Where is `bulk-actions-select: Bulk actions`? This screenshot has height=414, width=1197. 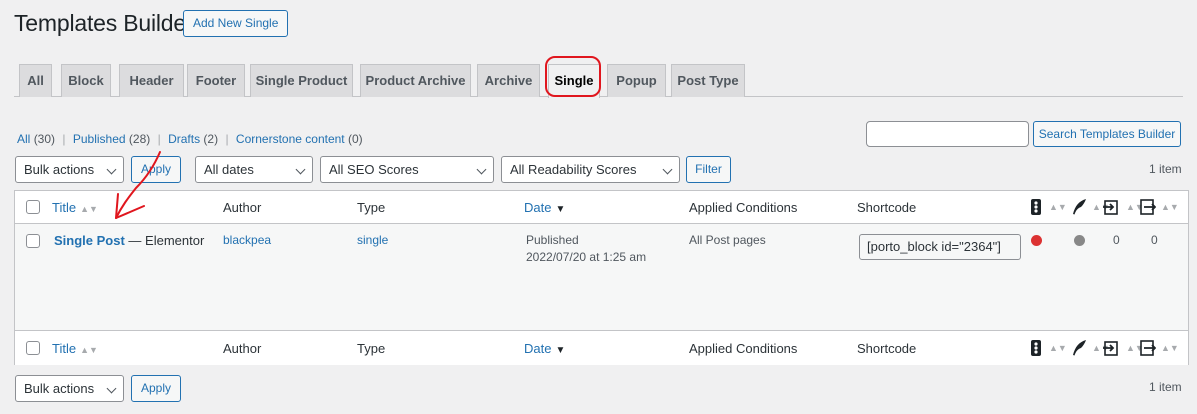
bulk-actions-select: Bulk actions is located at coordinates (69, 169).